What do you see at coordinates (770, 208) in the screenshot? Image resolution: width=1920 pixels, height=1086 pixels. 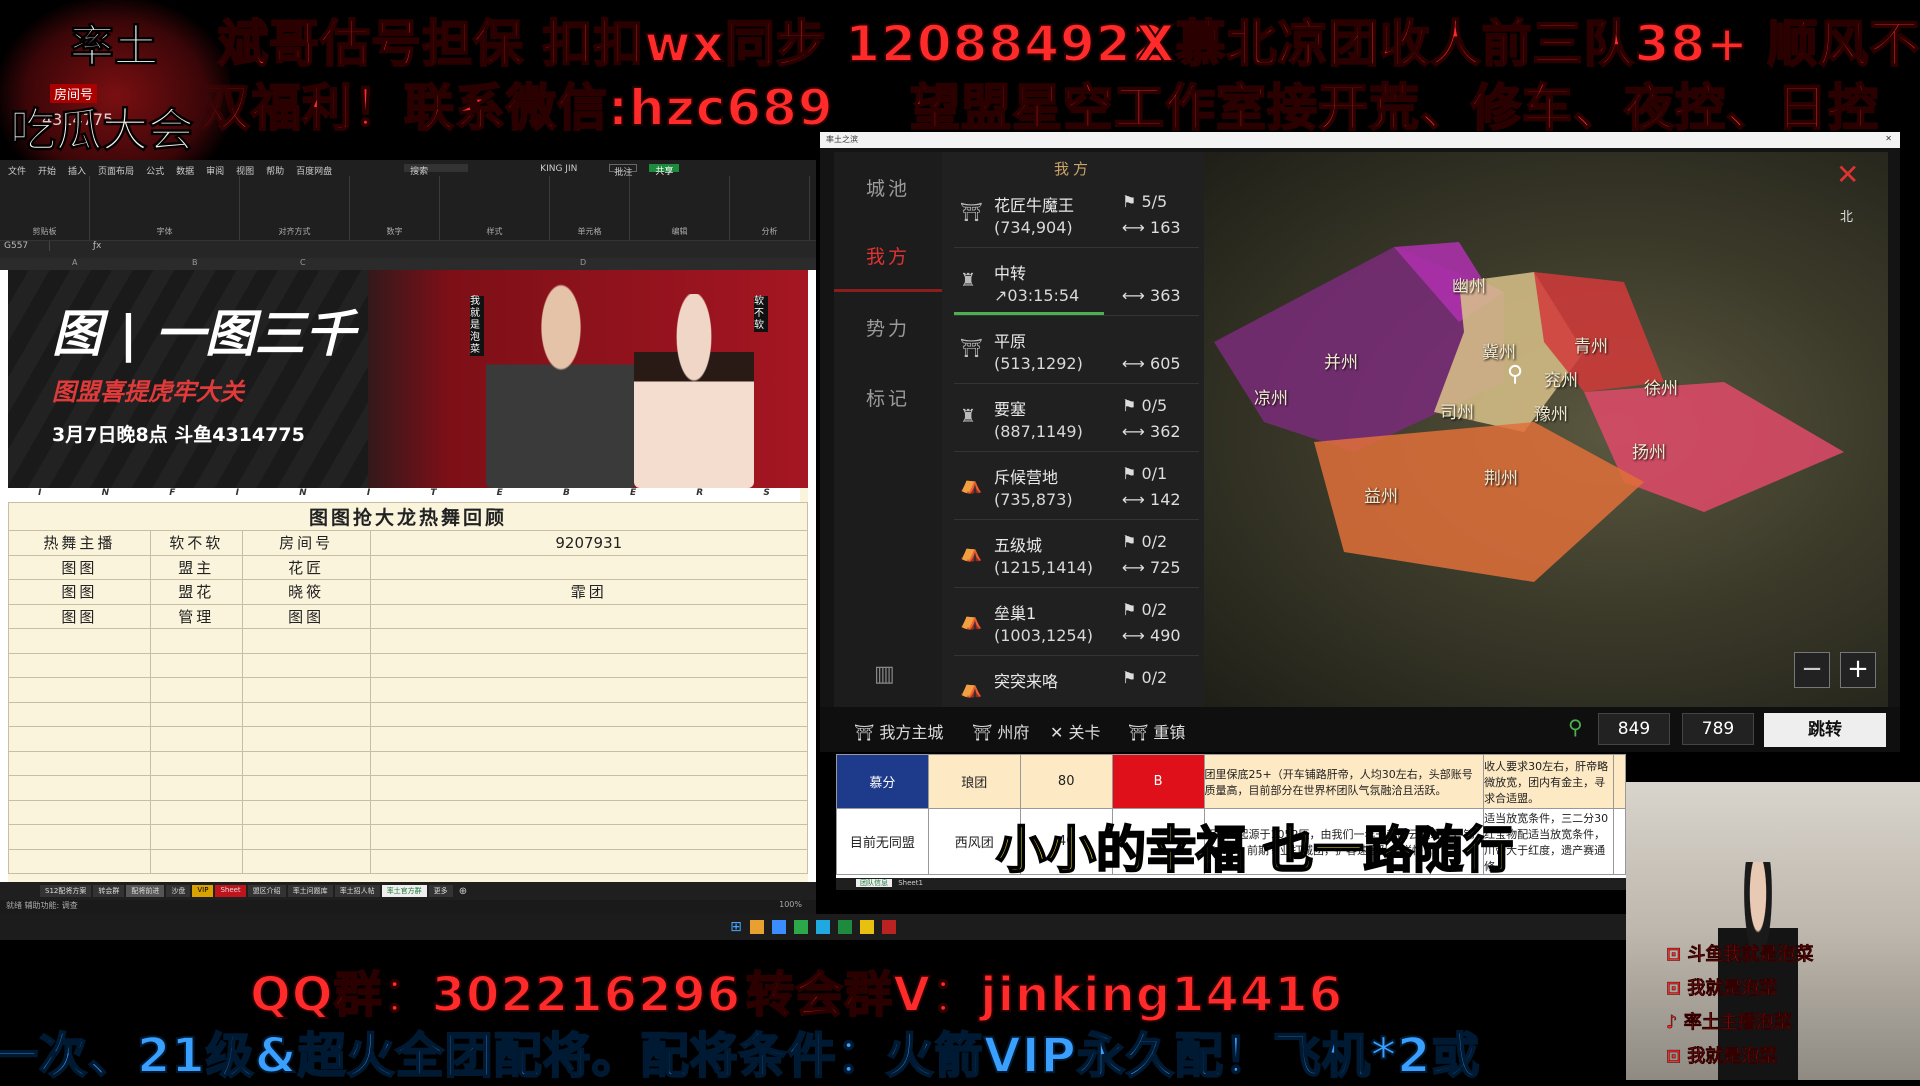 I see `ribbon-group: 分析` at bounding box center [770, 208].